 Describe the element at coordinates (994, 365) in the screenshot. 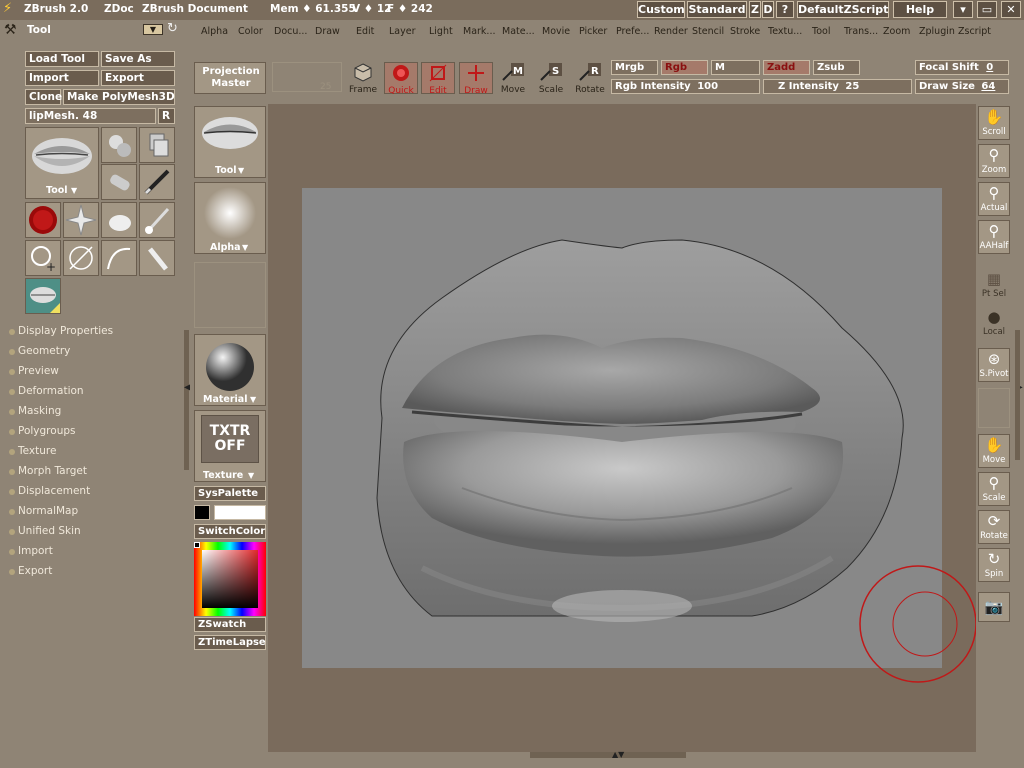

I see `spivot-button: ⊛ S.Pivot` at that location.